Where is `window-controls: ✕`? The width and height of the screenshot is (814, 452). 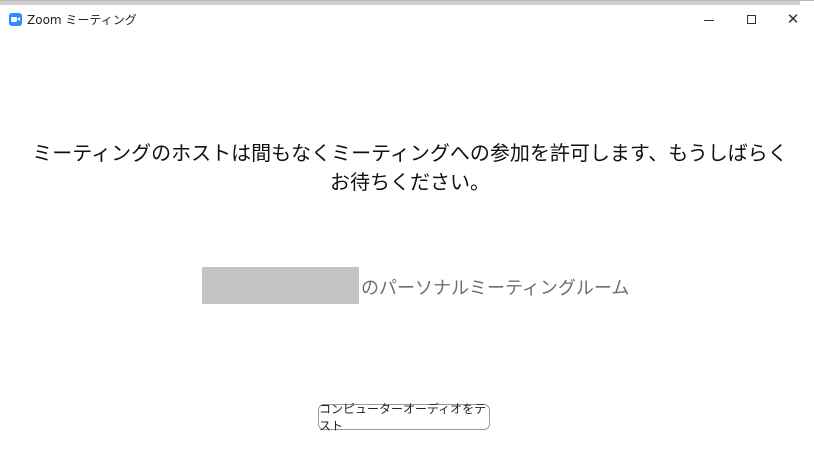
window-controls: ✕ is located at coordinates (751, 19).